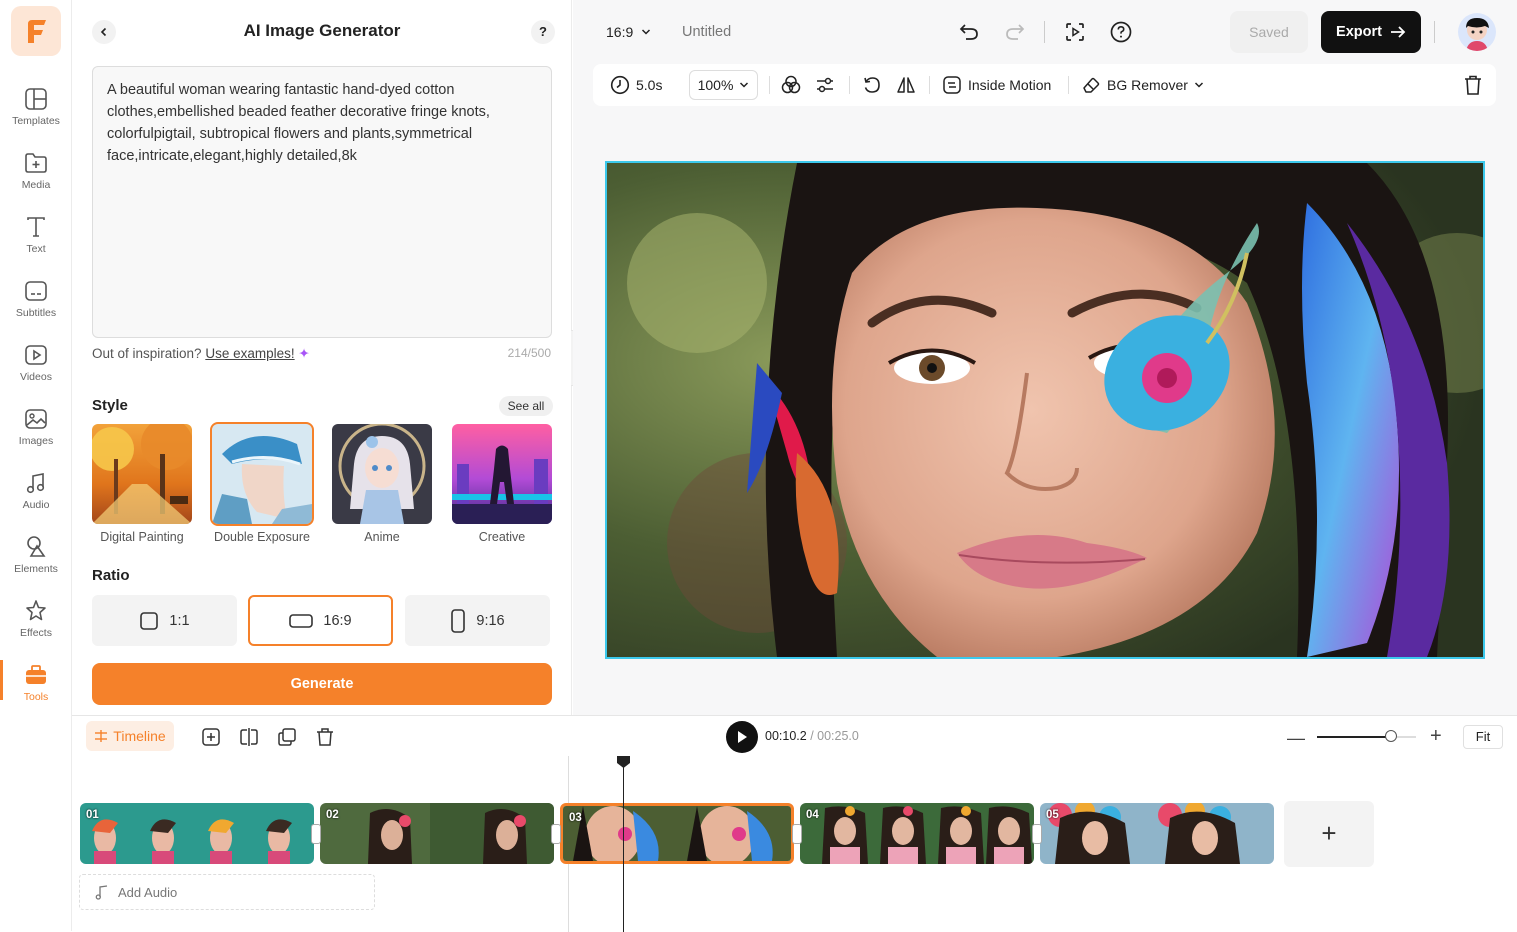 This screenshot has height=932, width=1517. I want to click on export-button: Export, so click(1371, 32).